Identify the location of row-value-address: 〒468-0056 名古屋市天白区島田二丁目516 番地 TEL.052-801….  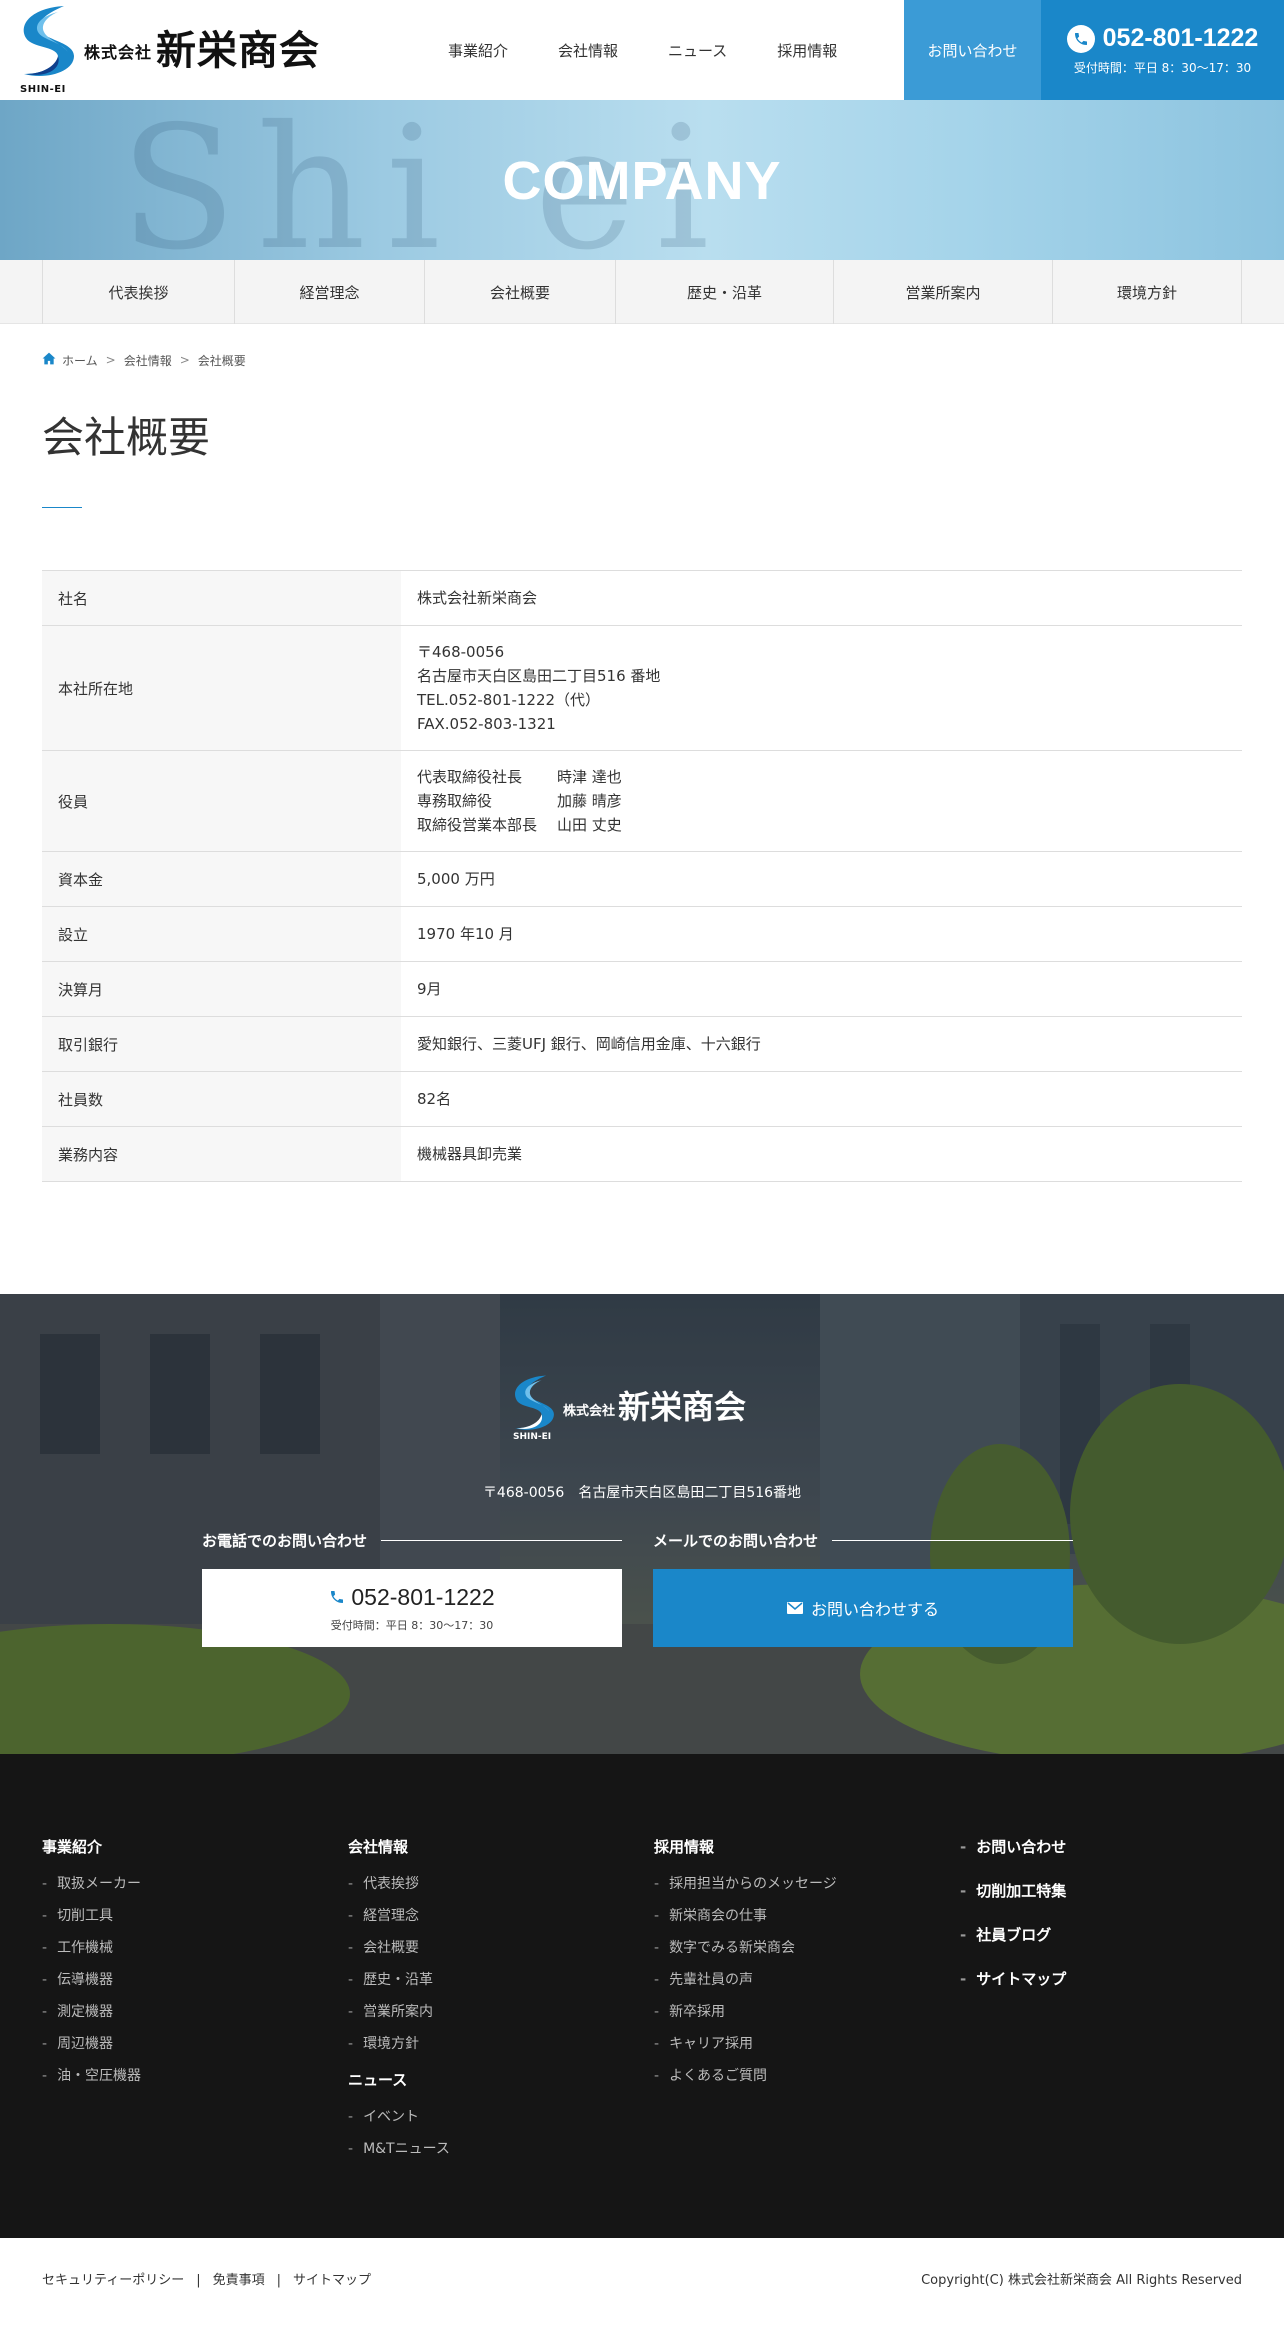
(821, 688).